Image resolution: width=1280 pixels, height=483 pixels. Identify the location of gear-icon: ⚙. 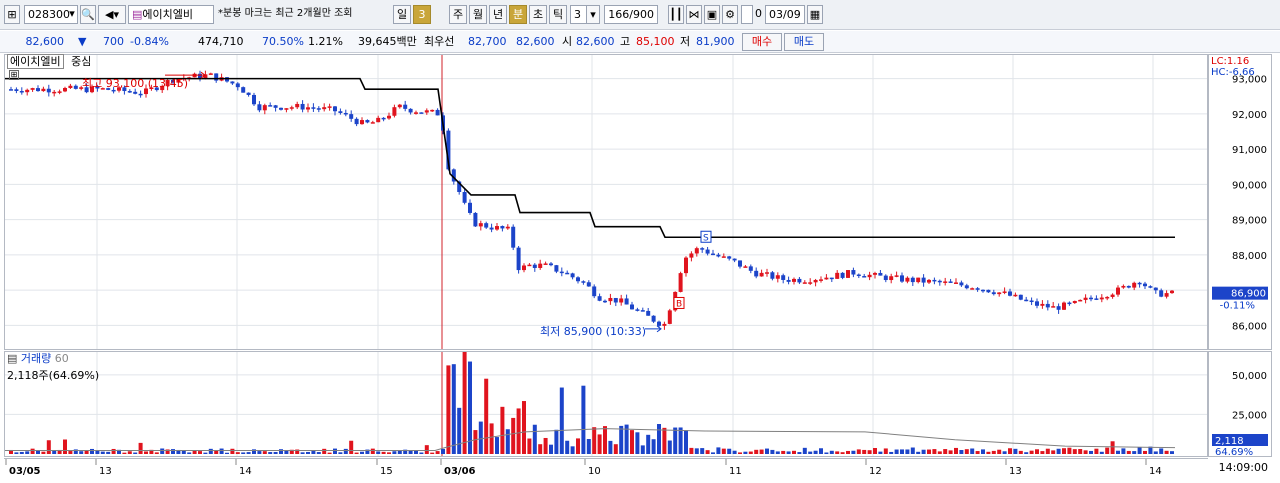
(730, 14).